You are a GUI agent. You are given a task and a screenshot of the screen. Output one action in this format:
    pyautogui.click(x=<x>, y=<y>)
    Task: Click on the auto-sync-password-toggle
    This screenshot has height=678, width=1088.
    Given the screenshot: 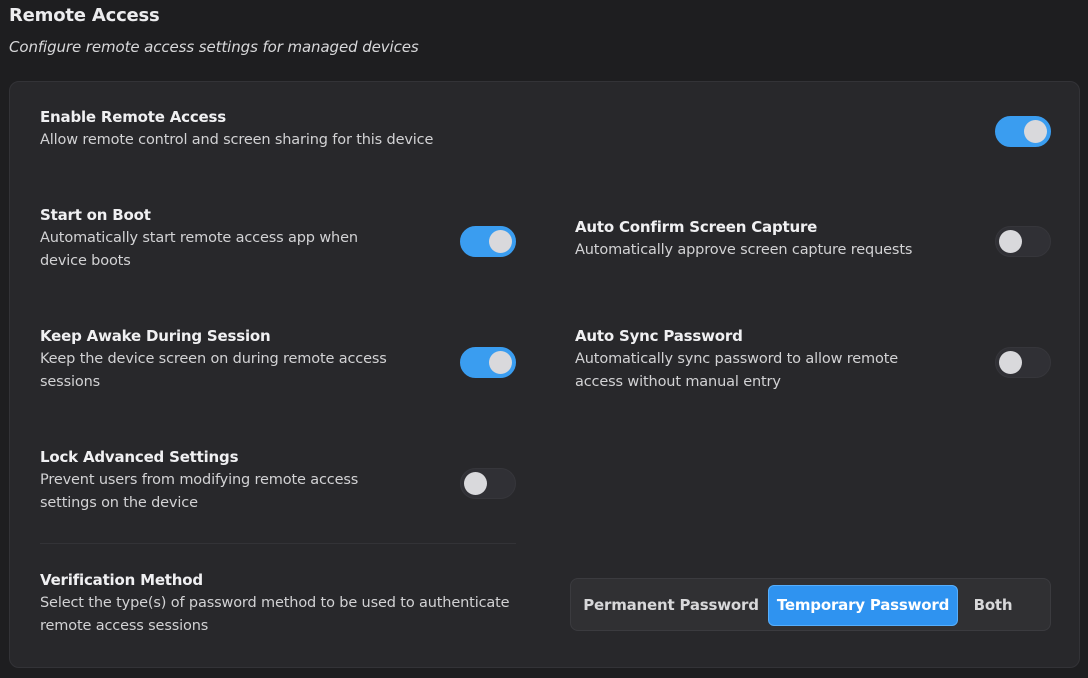 What is the action you would take?
    pyautogui.click(x=1023, y=362)
    